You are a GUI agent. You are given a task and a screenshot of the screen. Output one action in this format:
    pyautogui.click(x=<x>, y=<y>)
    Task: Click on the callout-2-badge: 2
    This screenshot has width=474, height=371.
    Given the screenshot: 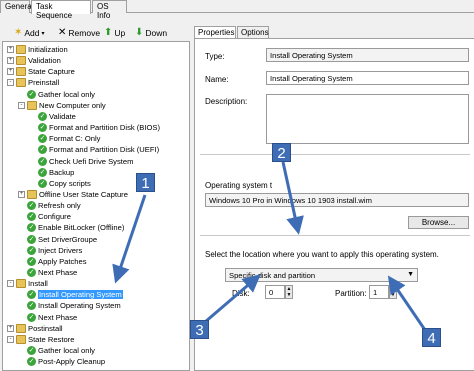 What is the action you would take?
    pyautogui.click(x=281, y=152)
    